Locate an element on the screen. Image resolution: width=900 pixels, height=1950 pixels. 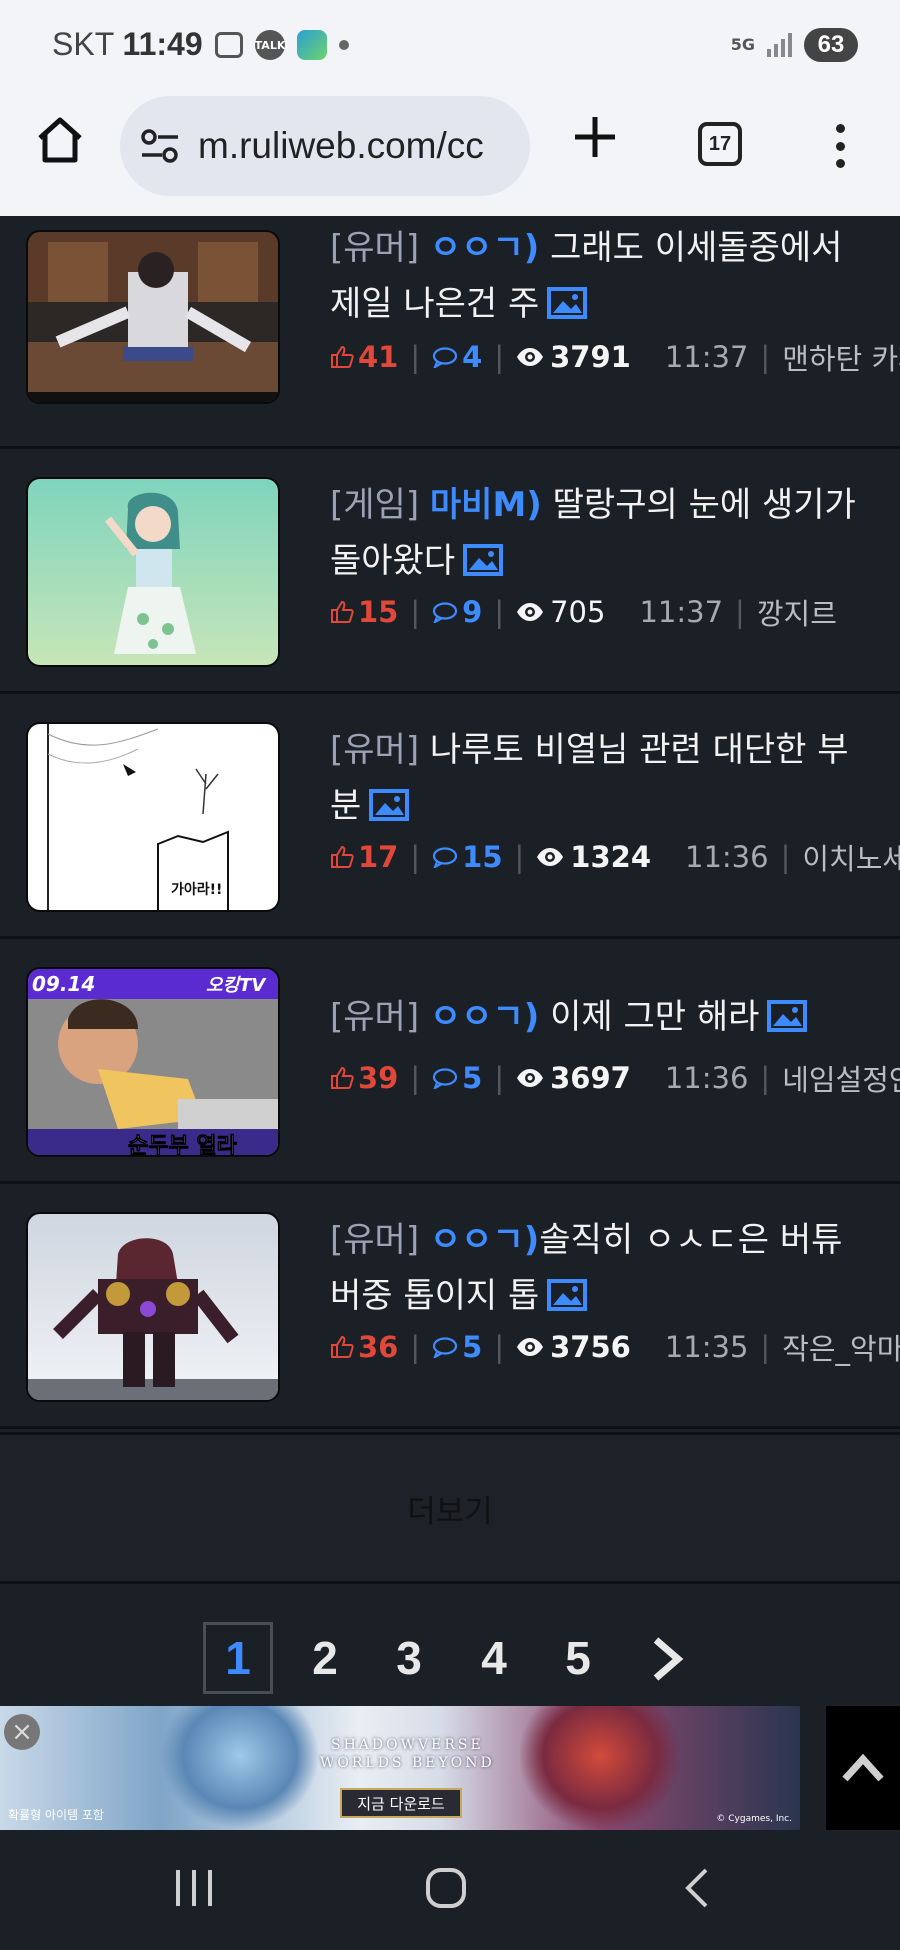
post-time: 11:35 is located at coordinates (706, 1347).